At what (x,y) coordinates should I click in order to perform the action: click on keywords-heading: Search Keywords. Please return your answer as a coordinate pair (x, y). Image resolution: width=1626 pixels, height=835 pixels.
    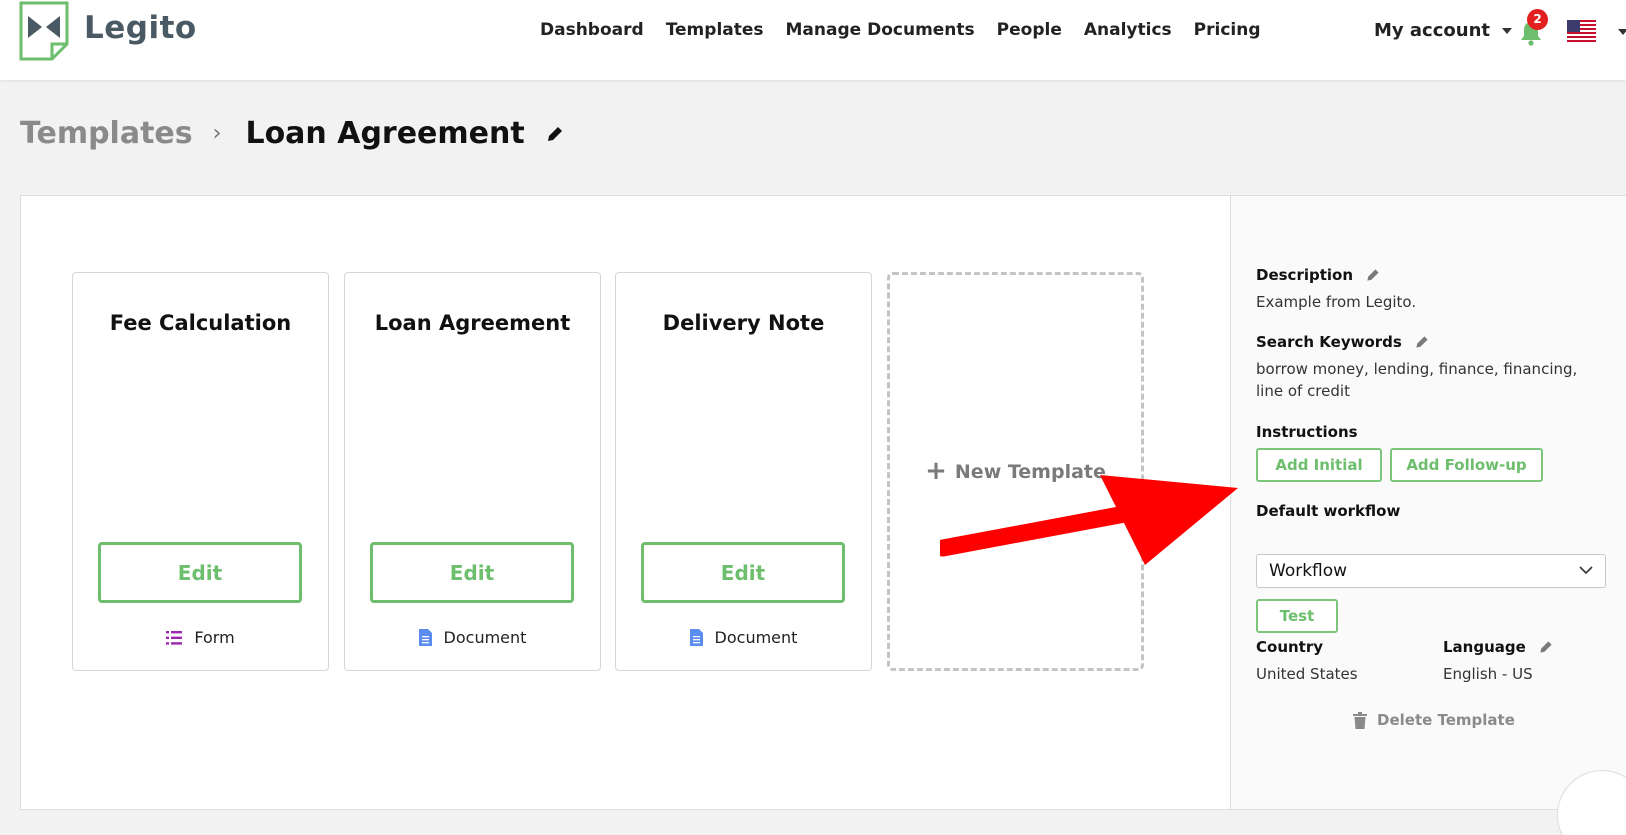
    Looking at the image, I should click on (1343, 342).